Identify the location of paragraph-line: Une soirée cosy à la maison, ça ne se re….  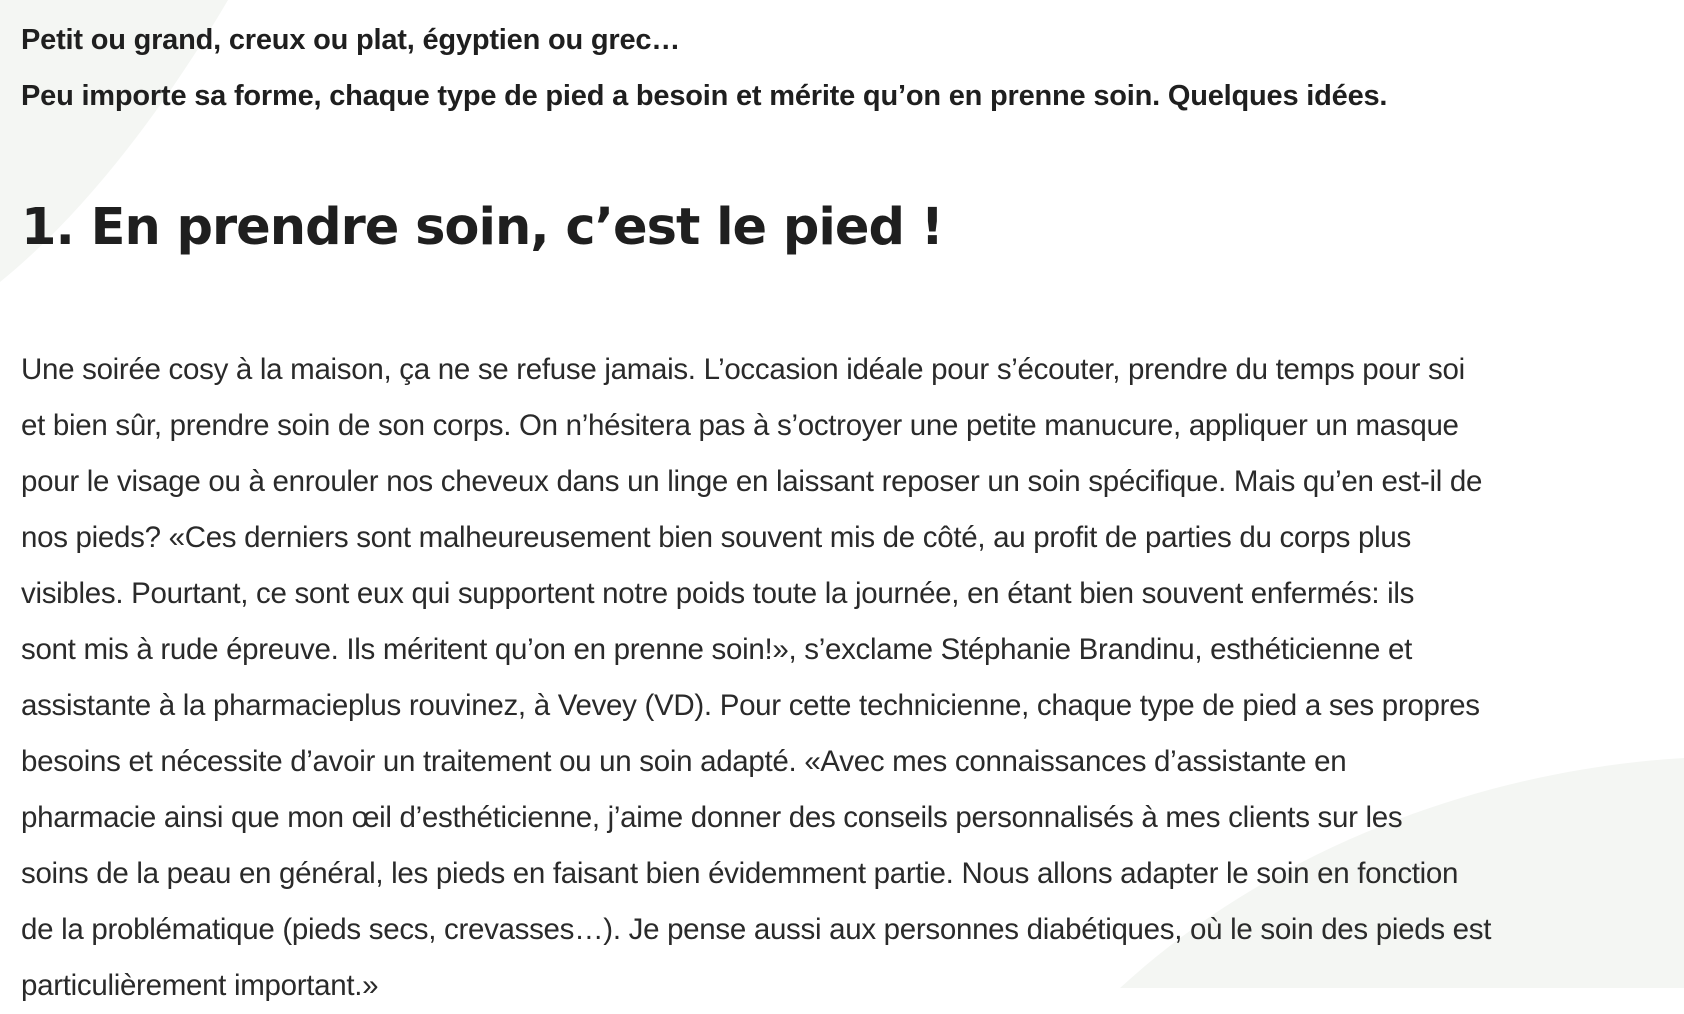
(743, 369).